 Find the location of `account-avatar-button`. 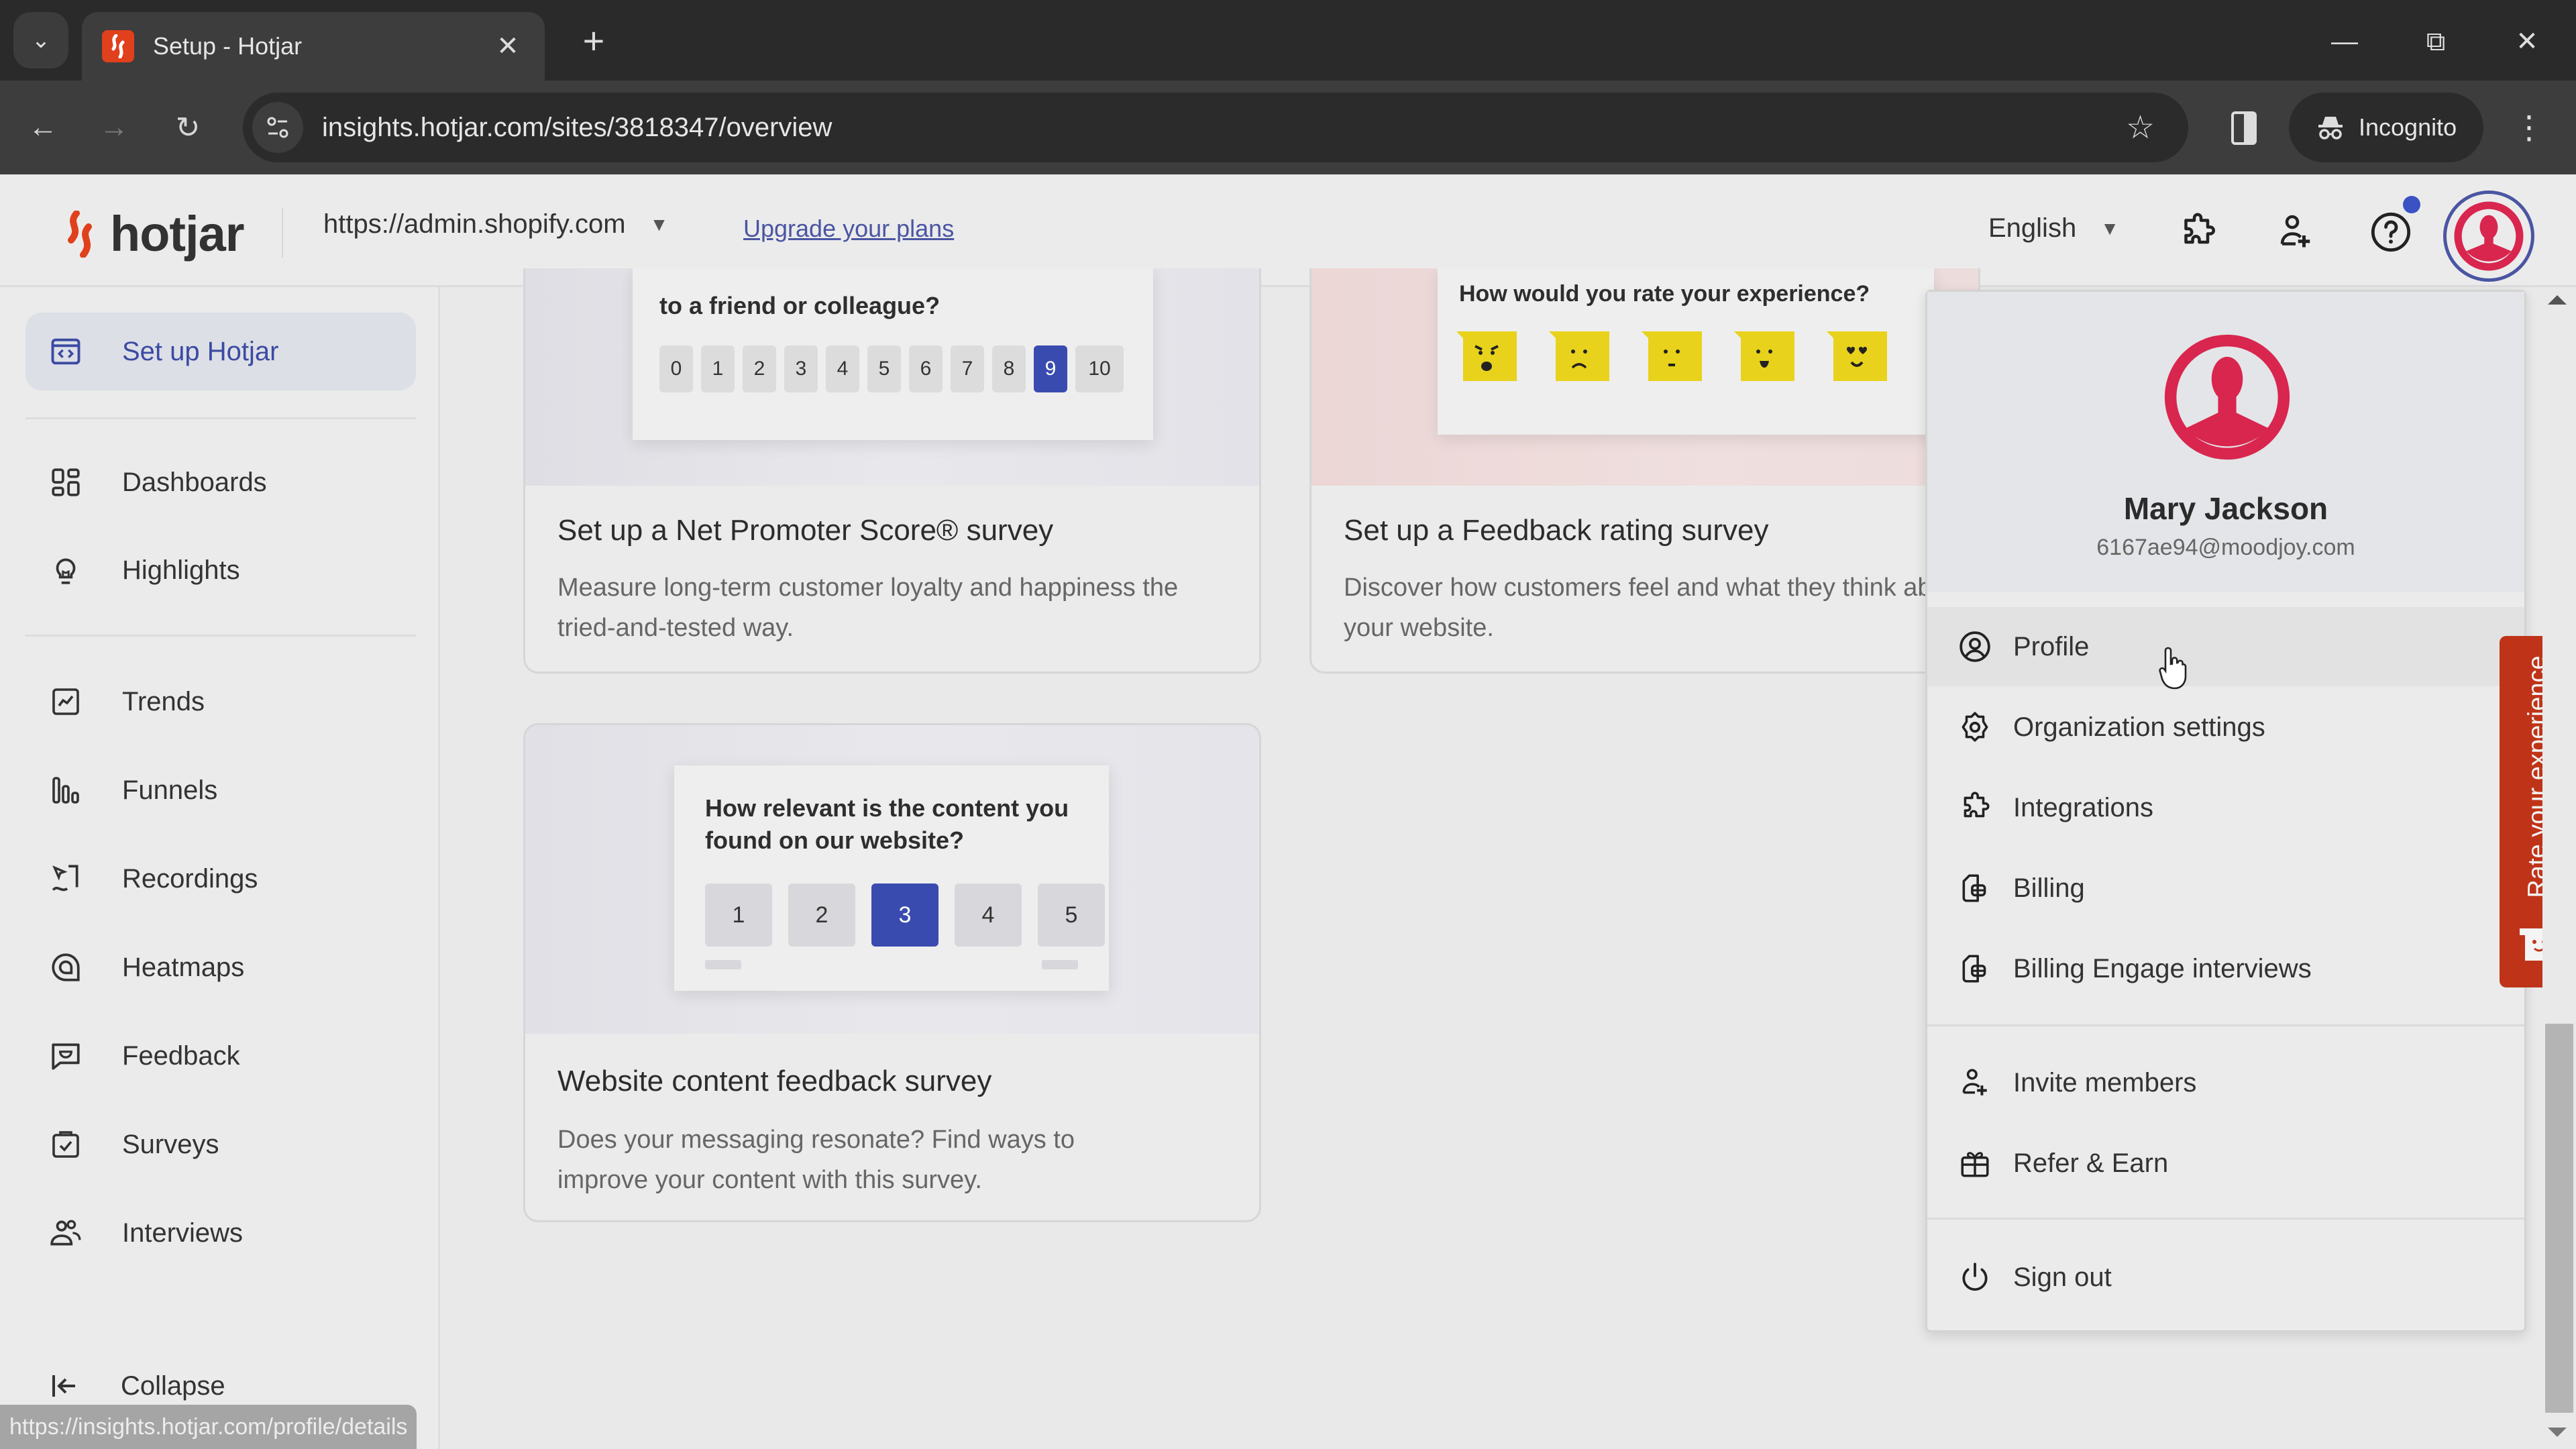

account-avatar-button is located at coordinates (2488, 236).